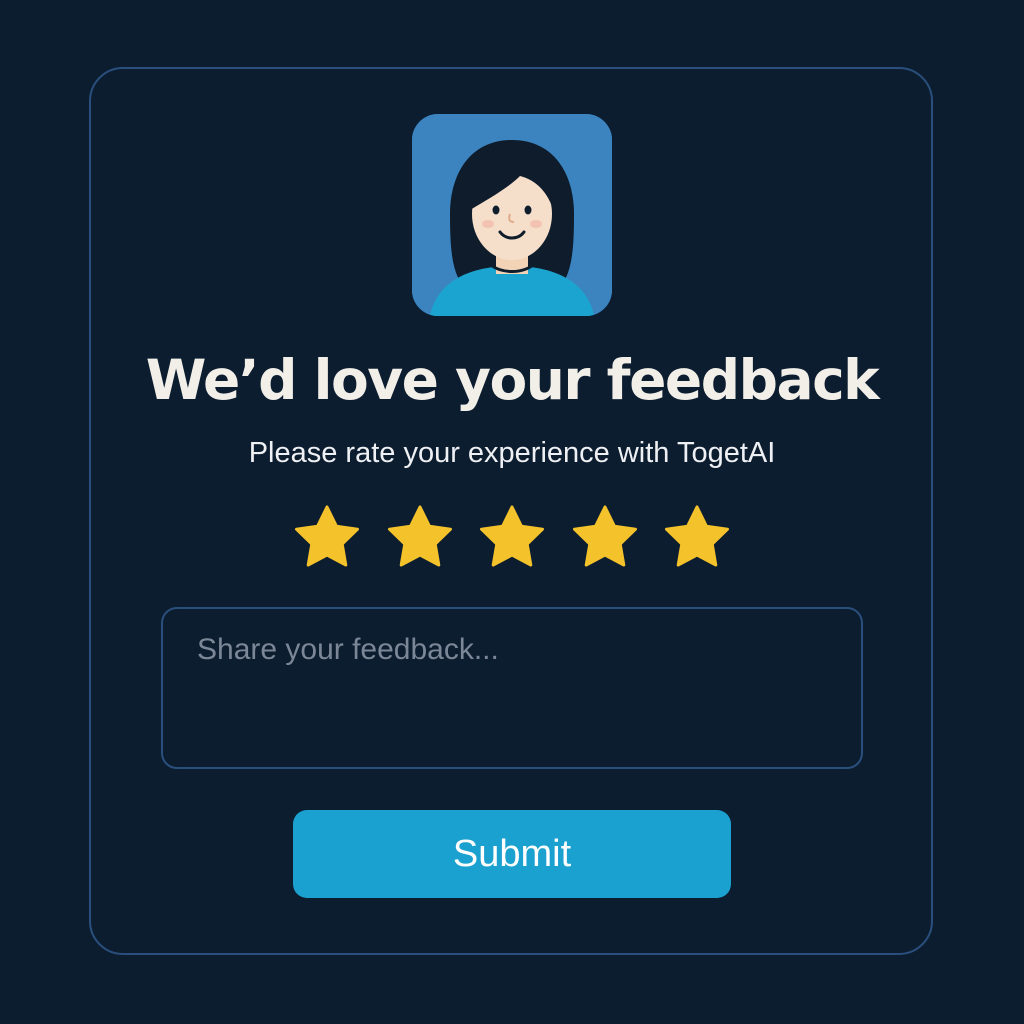 The width and height of the screenshot is (1024, 1024). What do you see at coordinates (512, 380) in the screenshot?
I see `page-title: We’d love your feedback` at bounding box center [512, 380].